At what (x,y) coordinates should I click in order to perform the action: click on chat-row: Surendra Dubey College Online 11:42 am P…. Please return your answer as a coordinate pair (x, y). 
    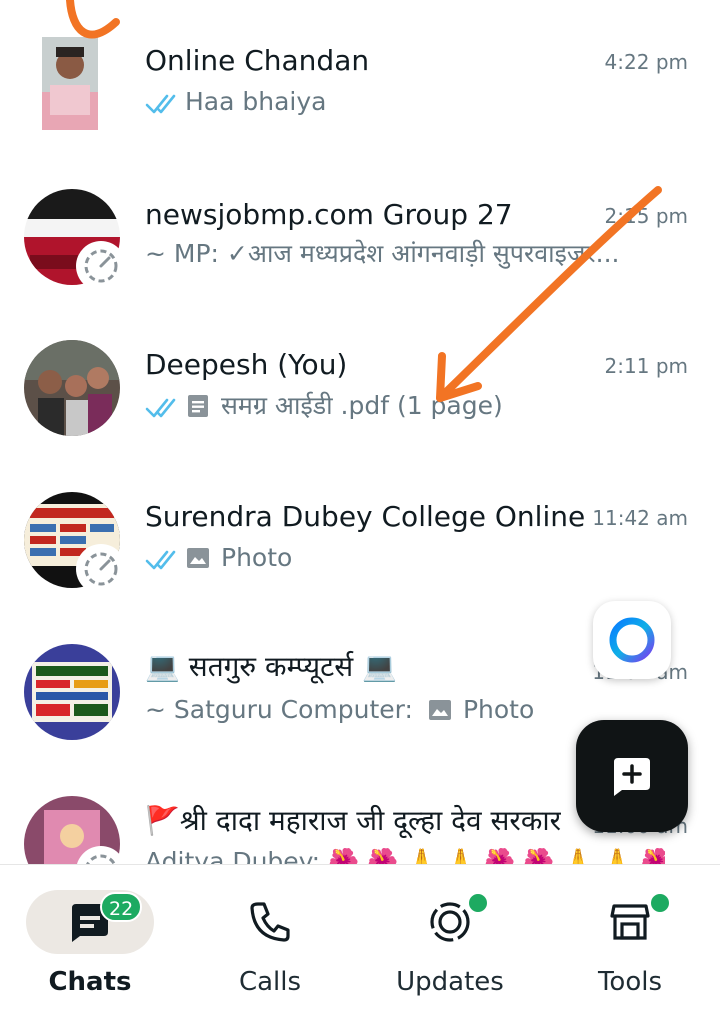
    Looking at the image, I should click on (360, 525).